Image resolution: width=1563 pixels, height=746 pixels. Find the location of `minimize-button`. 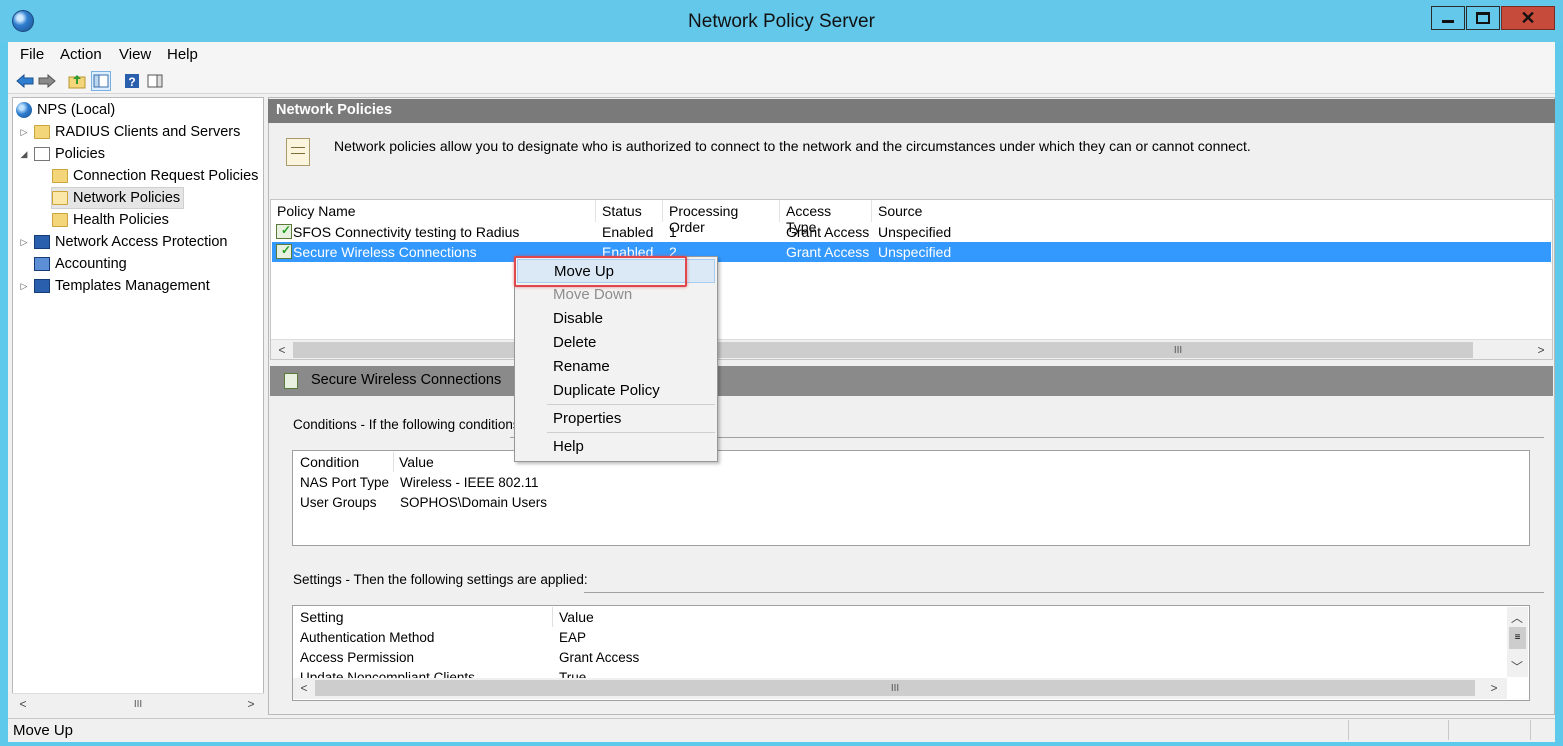

minimize-button is located at coordinates (1448, 18).